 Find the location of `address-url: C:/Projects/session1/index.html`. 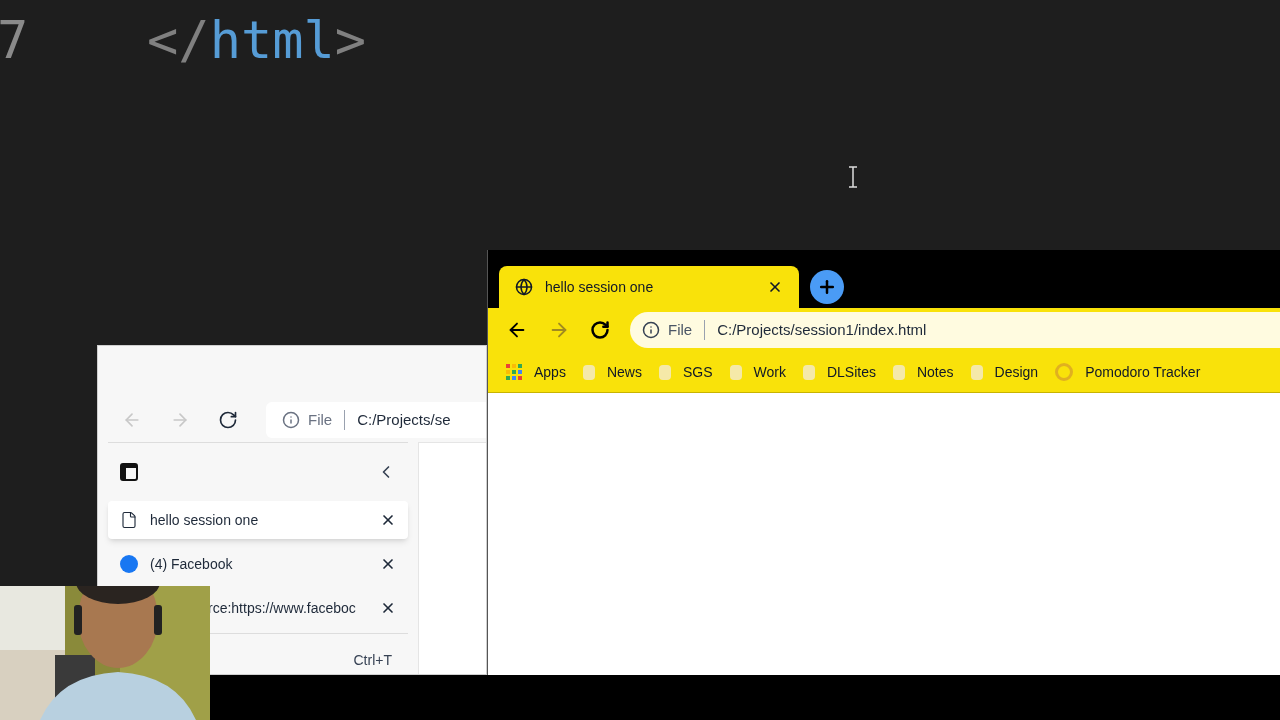

address-url: C:/Projects/session1/index.html is located at coordinates (822, 329).